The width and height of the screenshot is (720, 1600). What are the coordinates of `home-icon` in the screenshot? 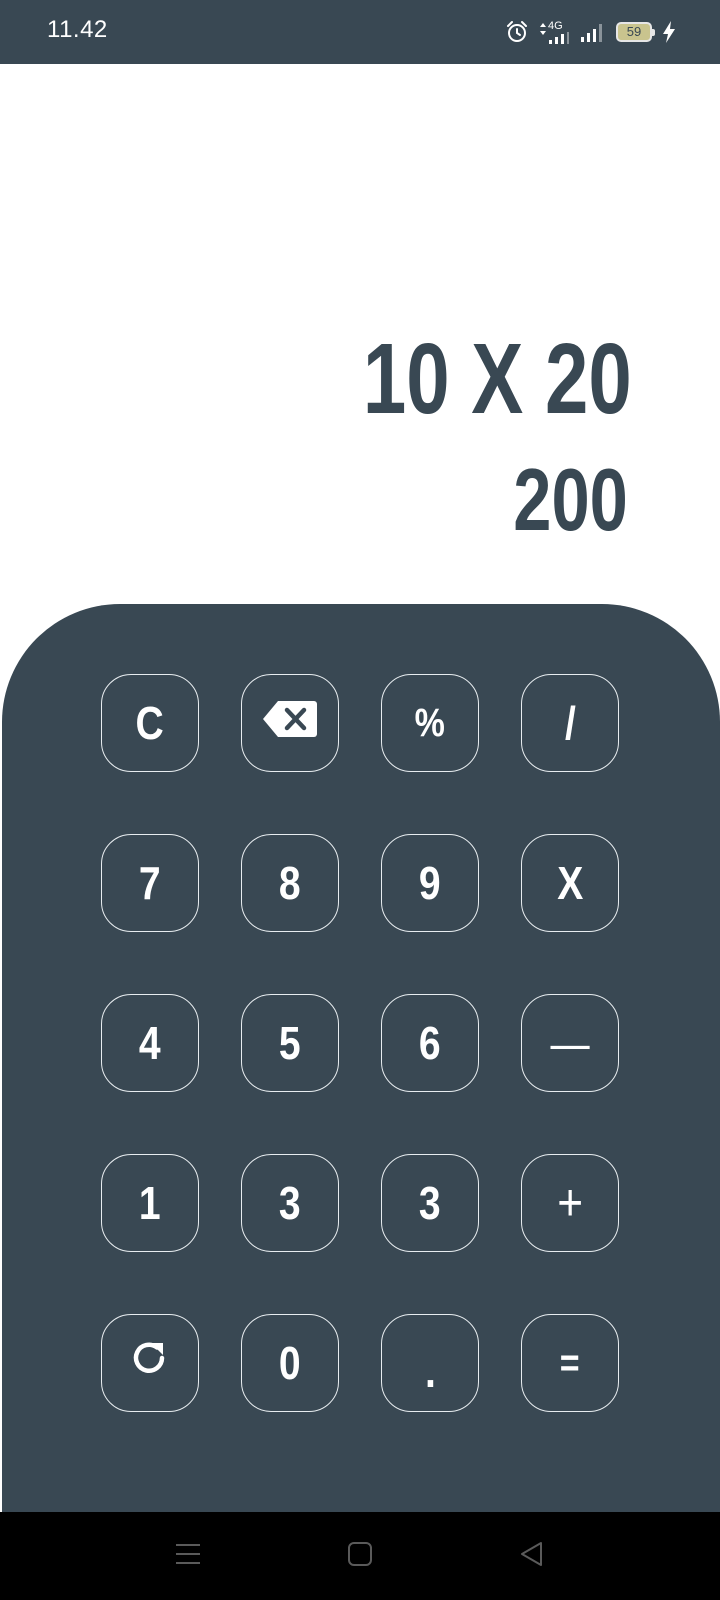 It's located at (360, 1556).